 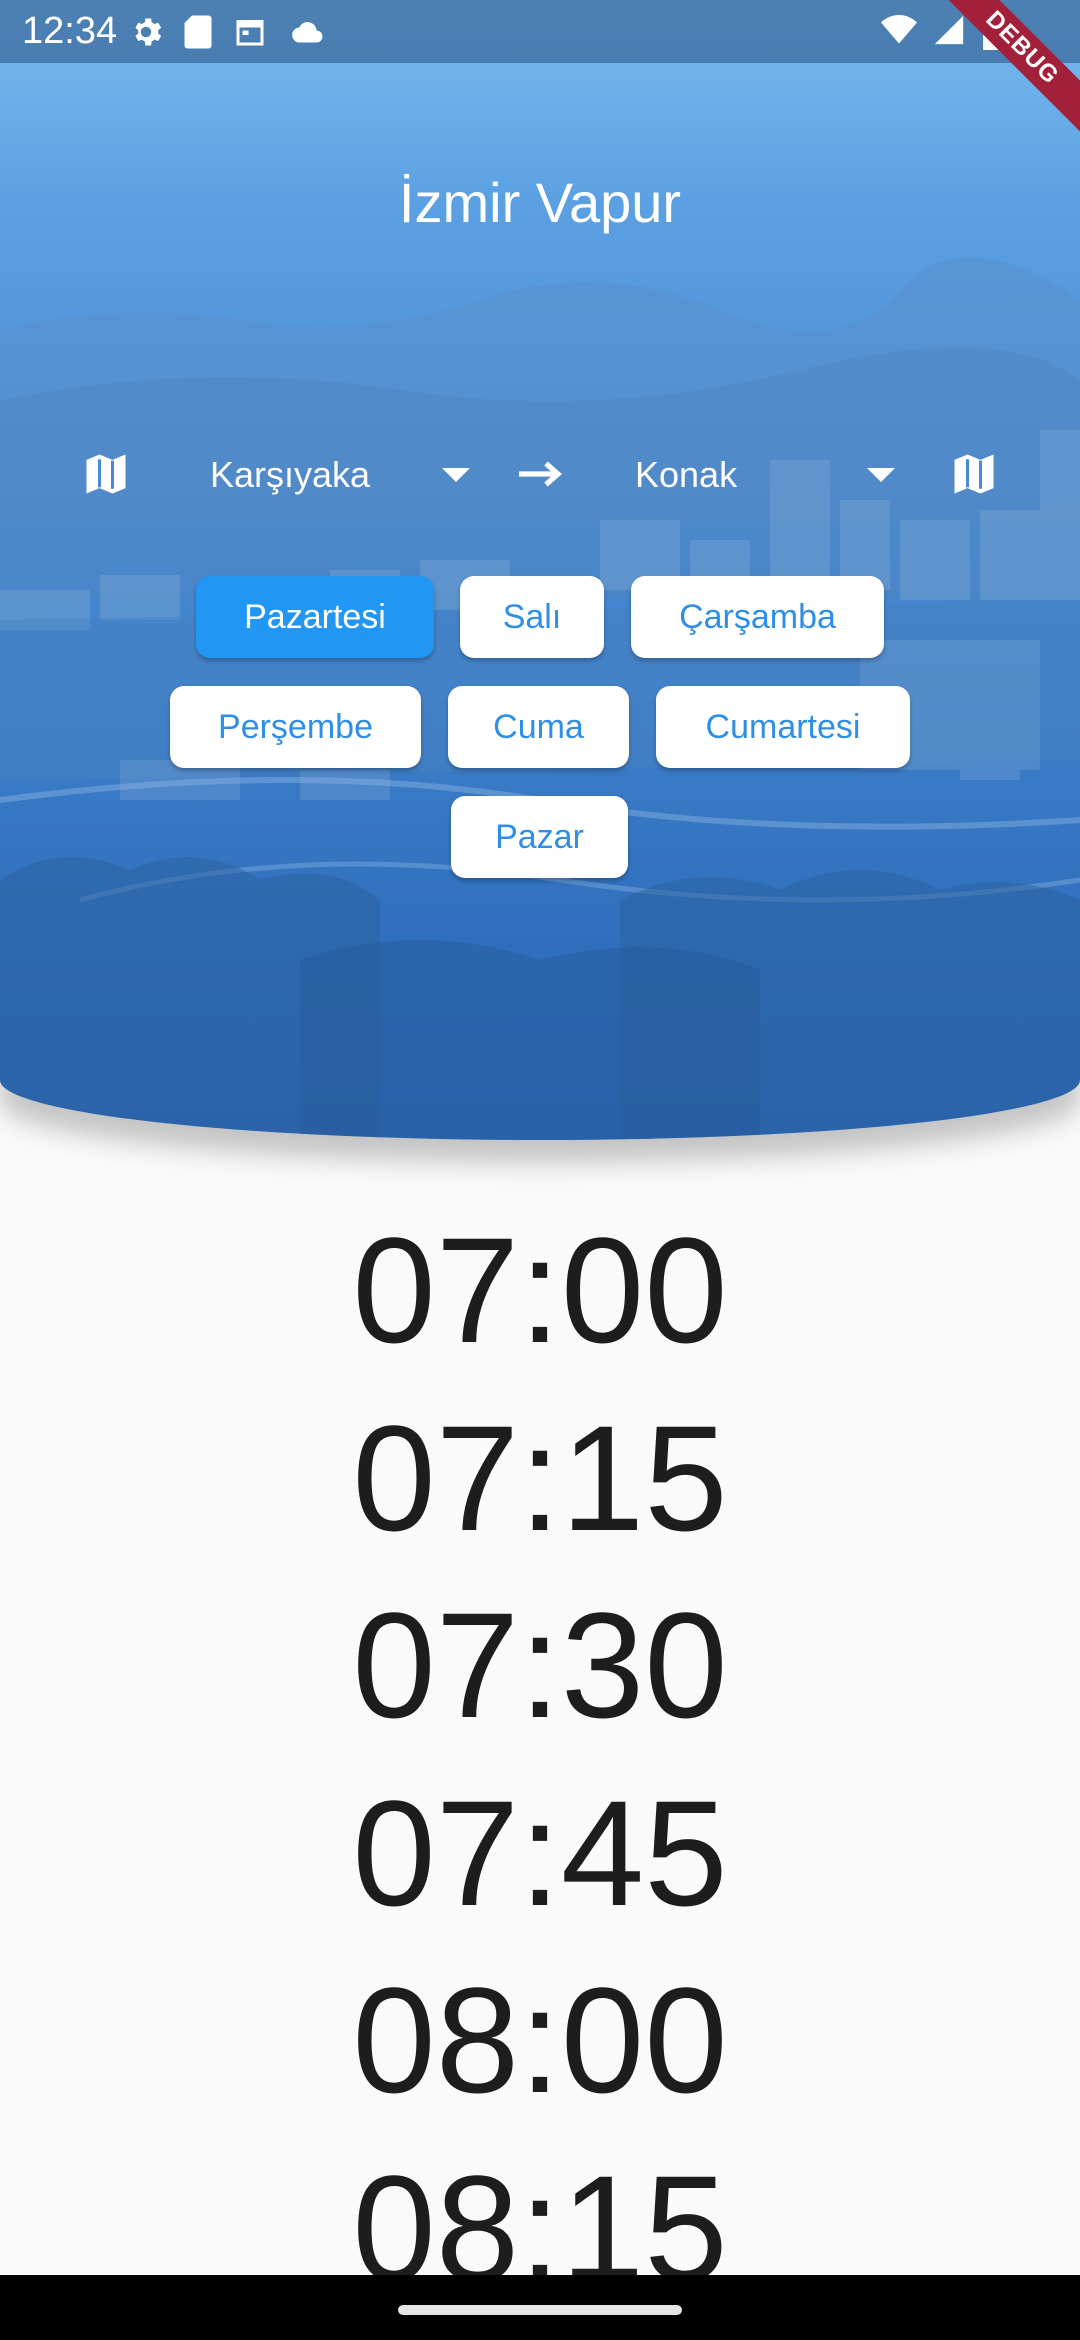 I want to click on status-time: 12:34, so click(x=70, y=31).